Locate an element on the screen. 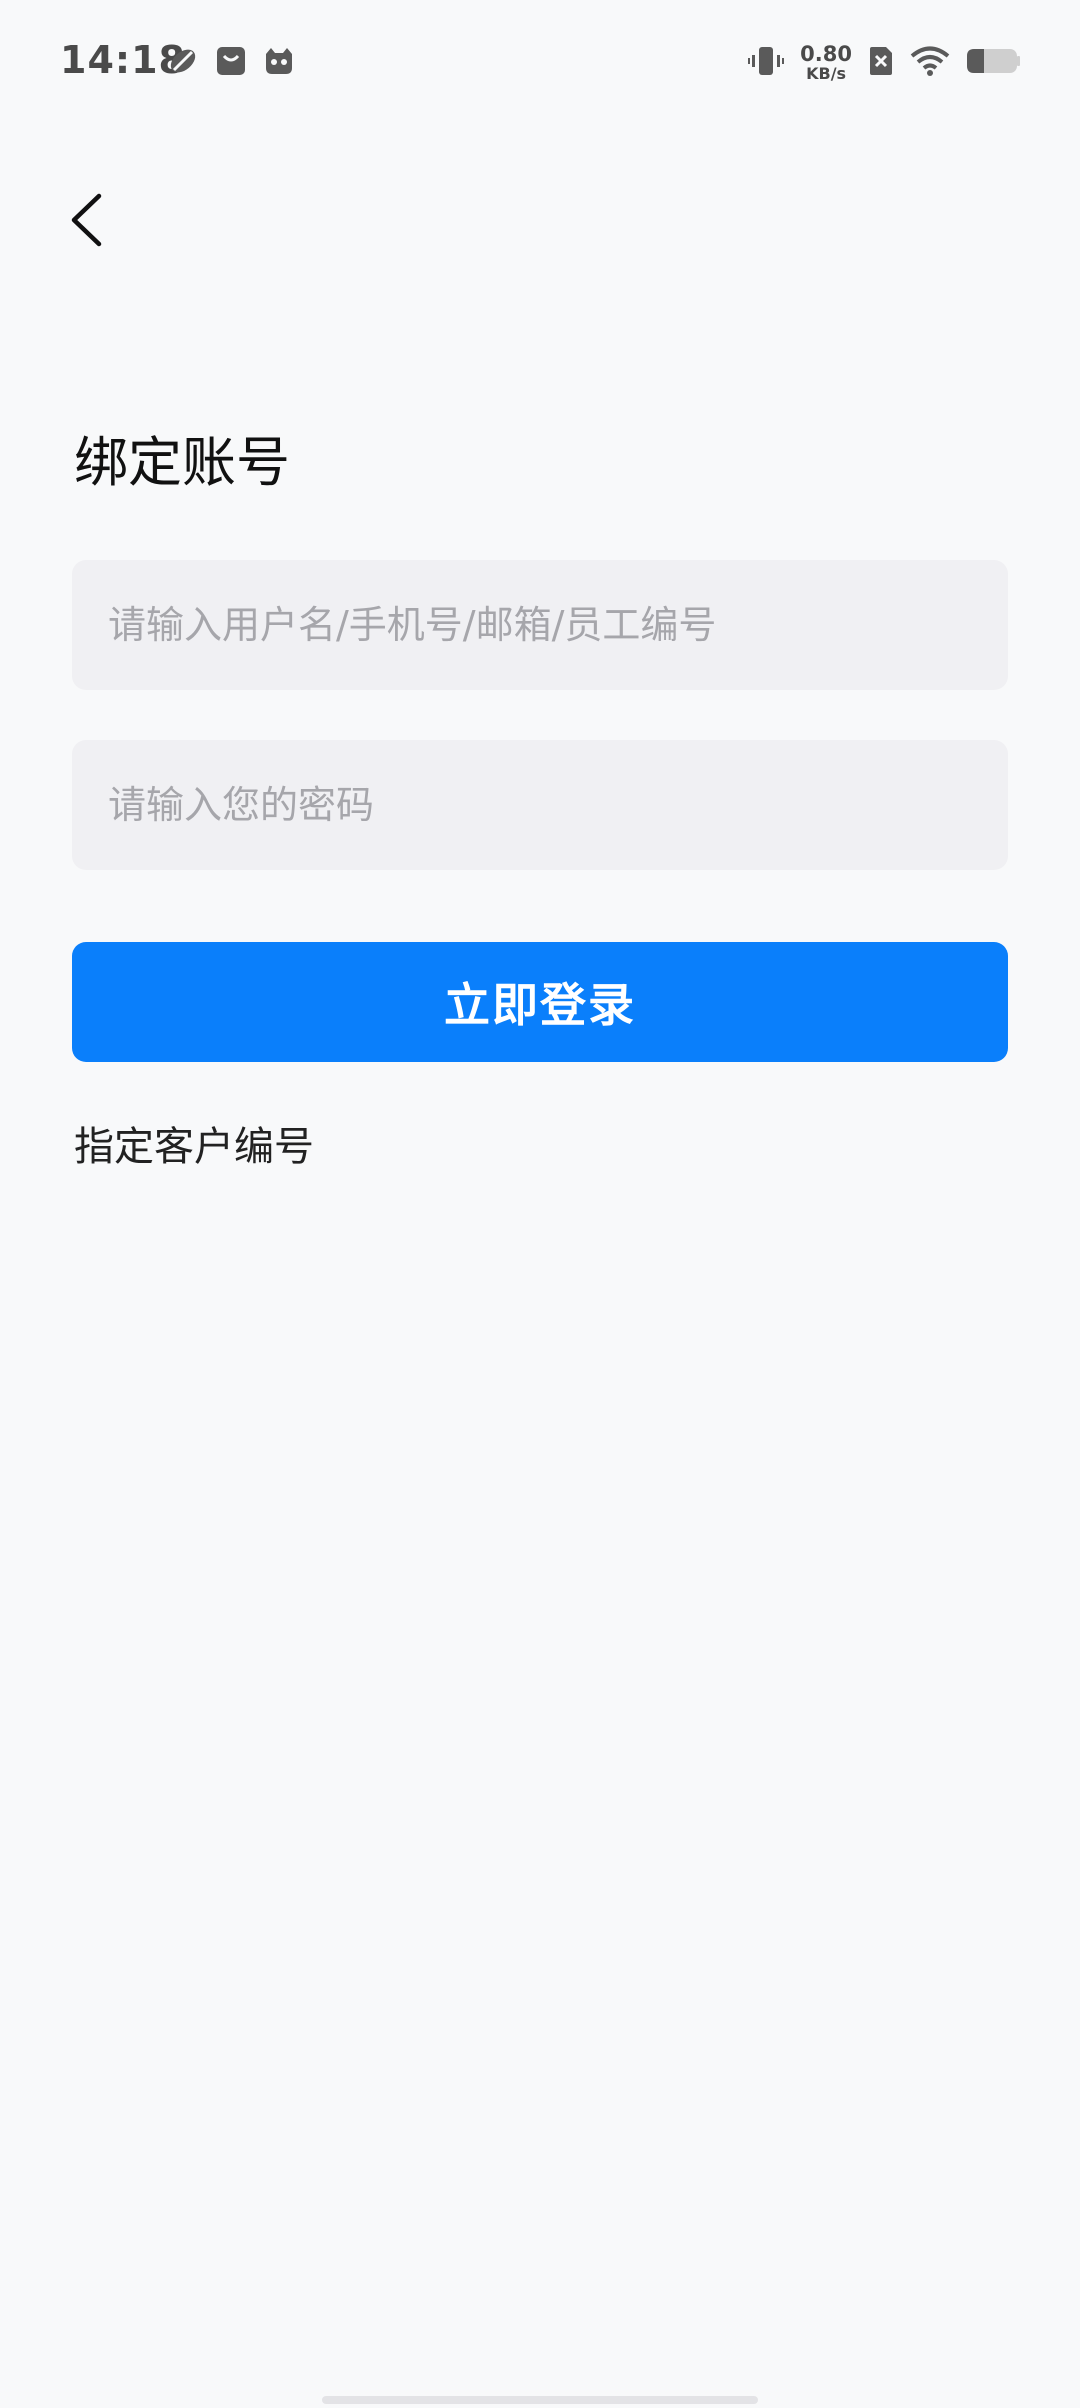 The height and width of the screenshot is (2408, 1080). shopping-bag-notification-icon is located at coordinates (231, 63).